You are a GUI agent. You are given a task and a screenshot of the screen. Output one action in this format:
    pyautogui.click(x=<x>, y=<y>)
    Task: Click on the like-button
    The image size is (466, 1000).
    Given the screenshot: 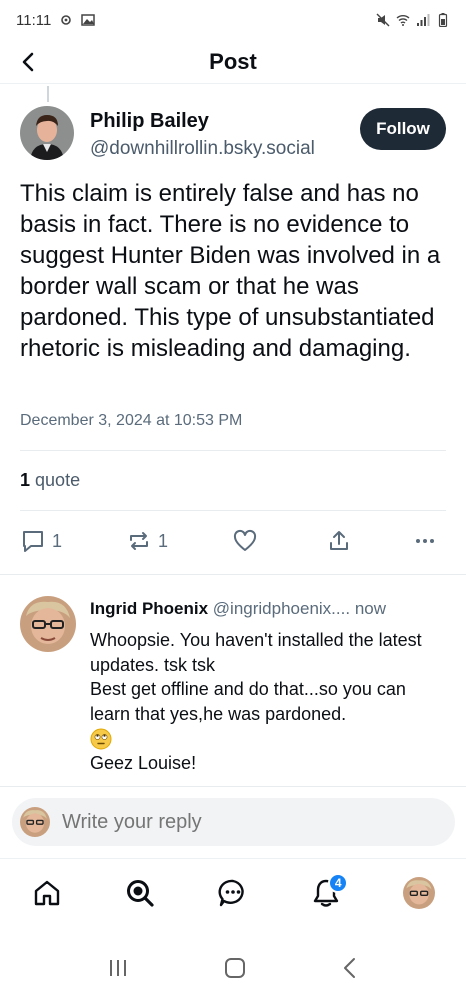 What is the action you would take?
    pyautogui.click(x=279, y=541)
    